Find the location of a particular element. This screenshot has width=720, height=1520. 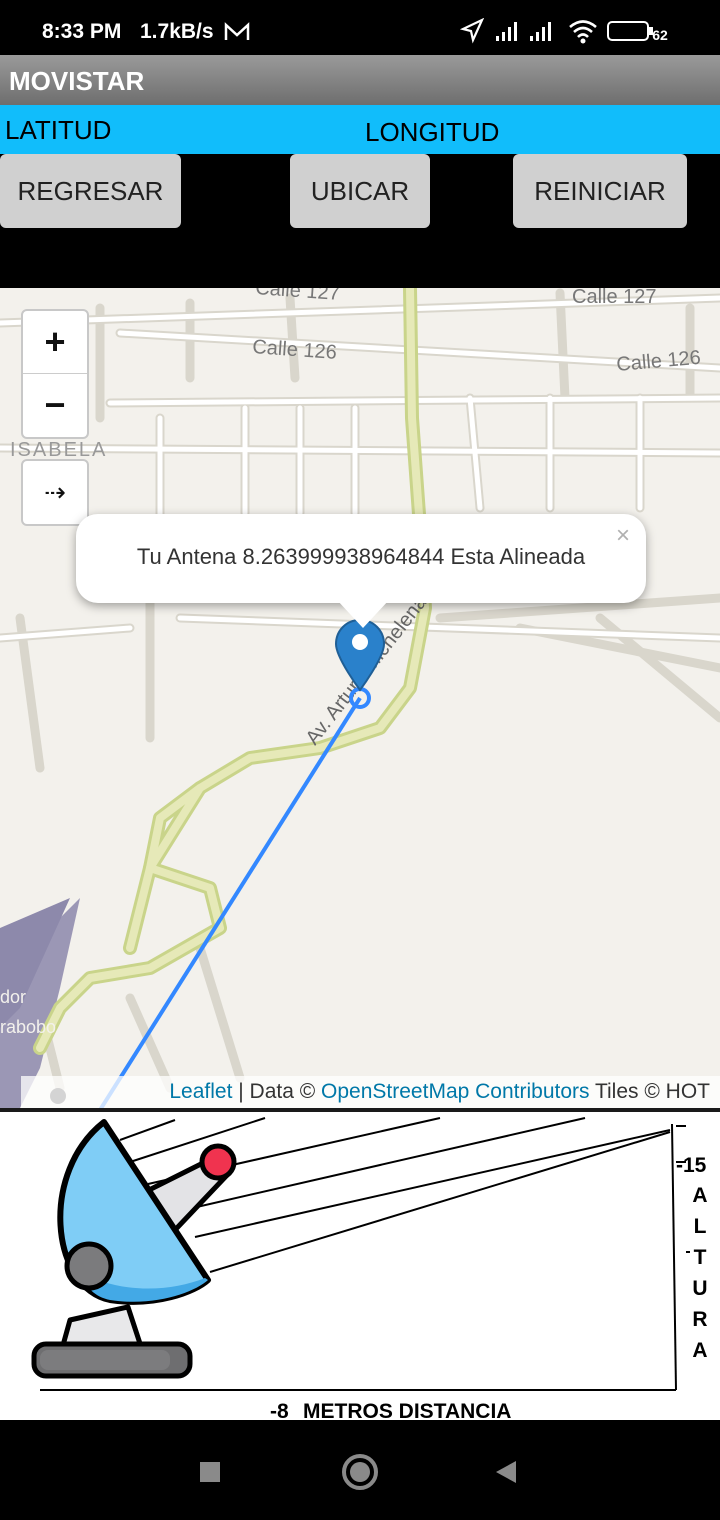

street-label: Calle 127 is located at coordinates (614, 298).